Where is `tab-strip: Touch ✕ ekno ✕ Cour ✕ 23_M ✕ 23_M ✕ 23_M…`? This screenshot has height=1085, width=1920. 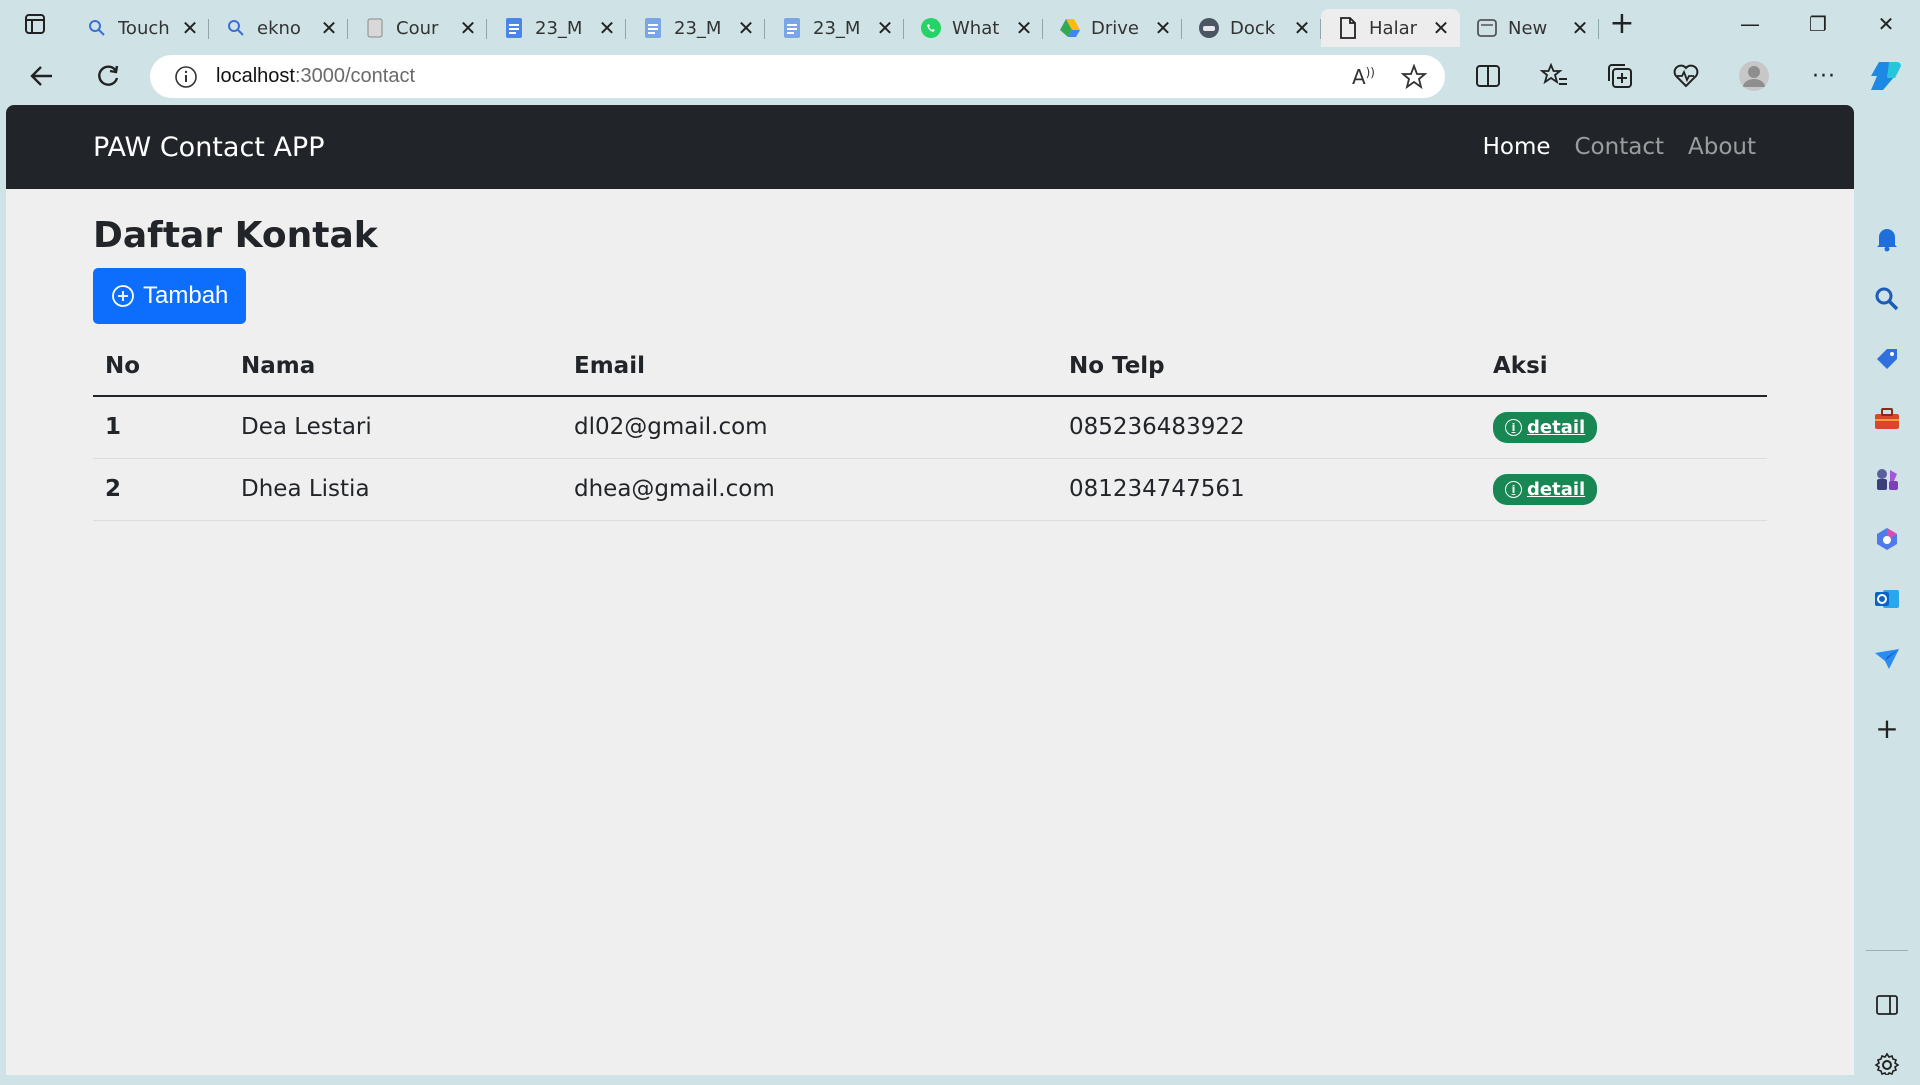
tab-strip: Touch ✕ ekno ✕ Cour ✕ 23_M ✕ 23_M ✕ 23_M… is located at coordinates (960, 23).